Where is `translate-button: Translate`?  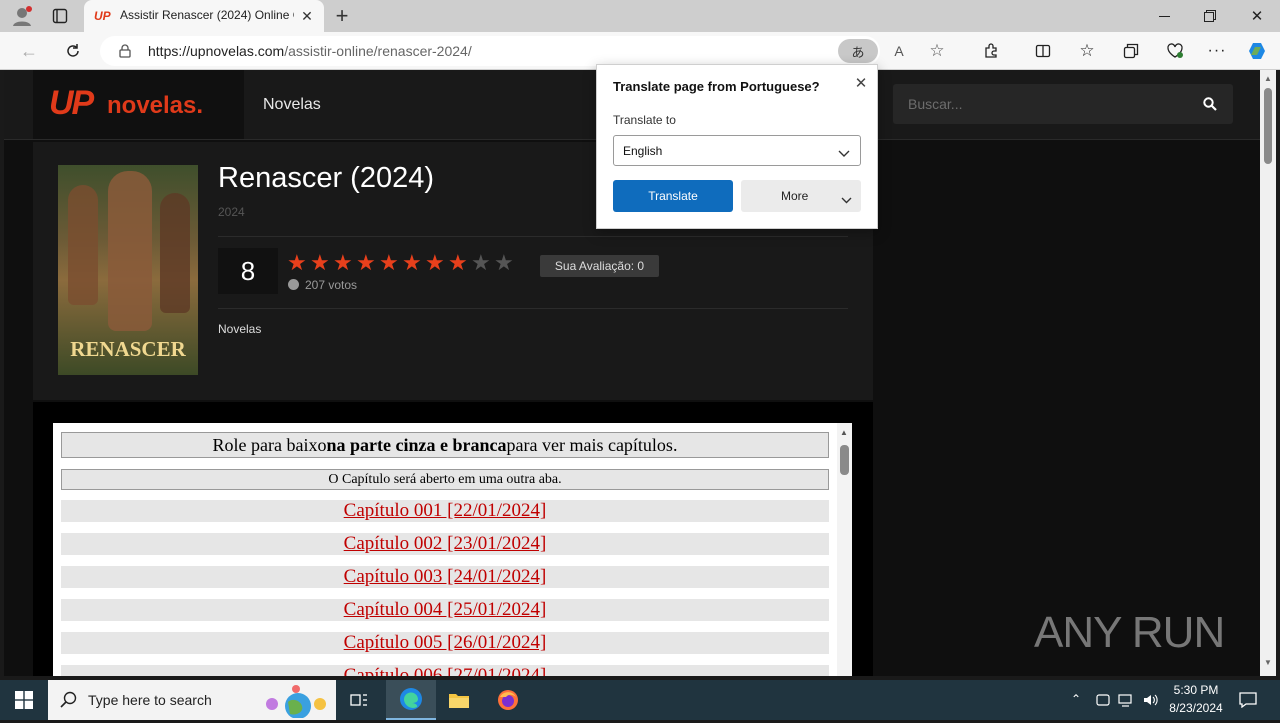
translate-button: Translate is located at coordinates (673, 196).